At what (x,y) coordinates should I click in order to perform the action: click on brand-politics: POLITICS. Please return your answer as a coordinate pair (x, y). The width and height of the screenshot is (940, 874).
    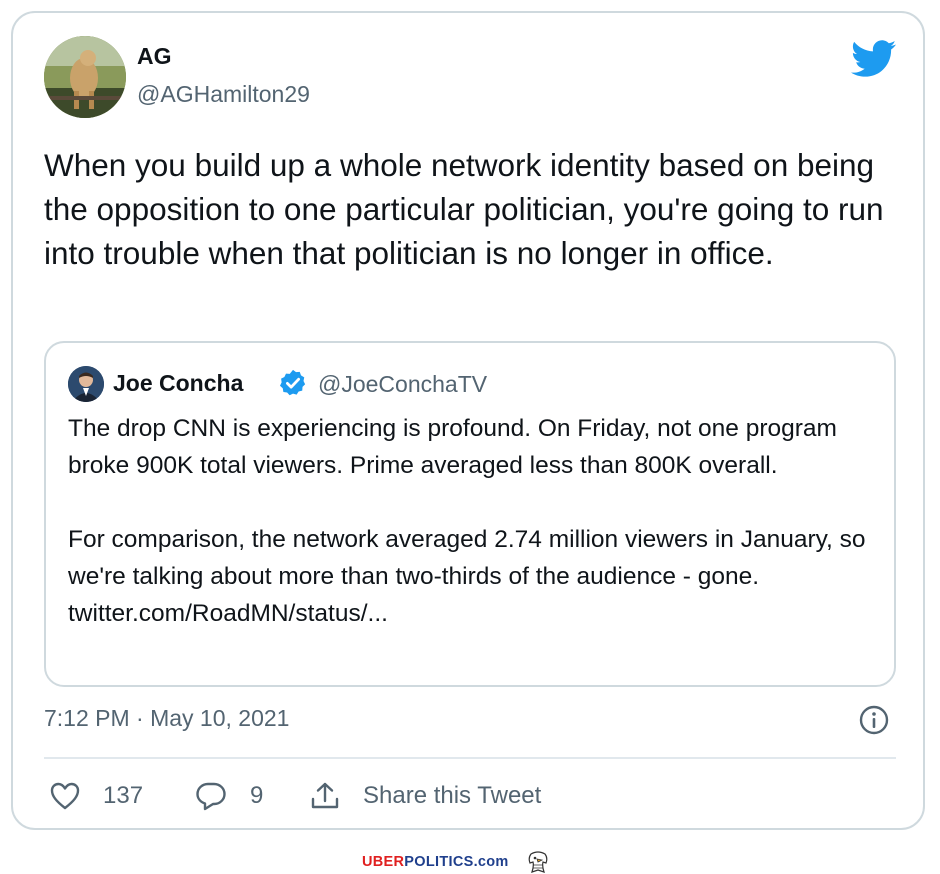
    Looking at the image, I should click on (439, 862).